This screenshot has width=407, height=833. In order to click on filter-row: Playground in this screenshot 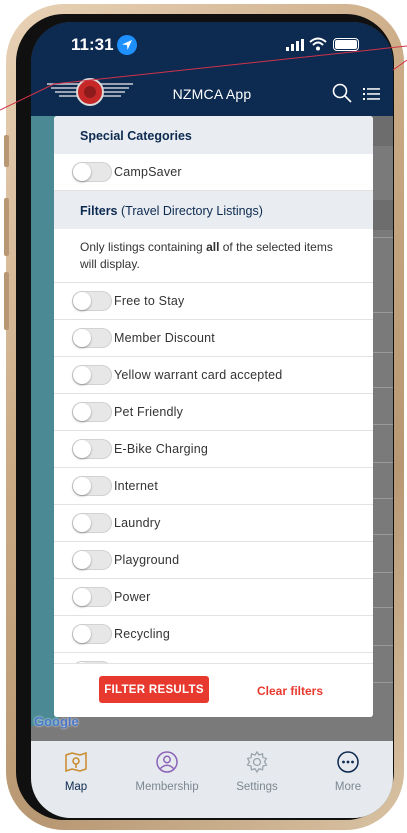, I will do `click(213, 560)`.